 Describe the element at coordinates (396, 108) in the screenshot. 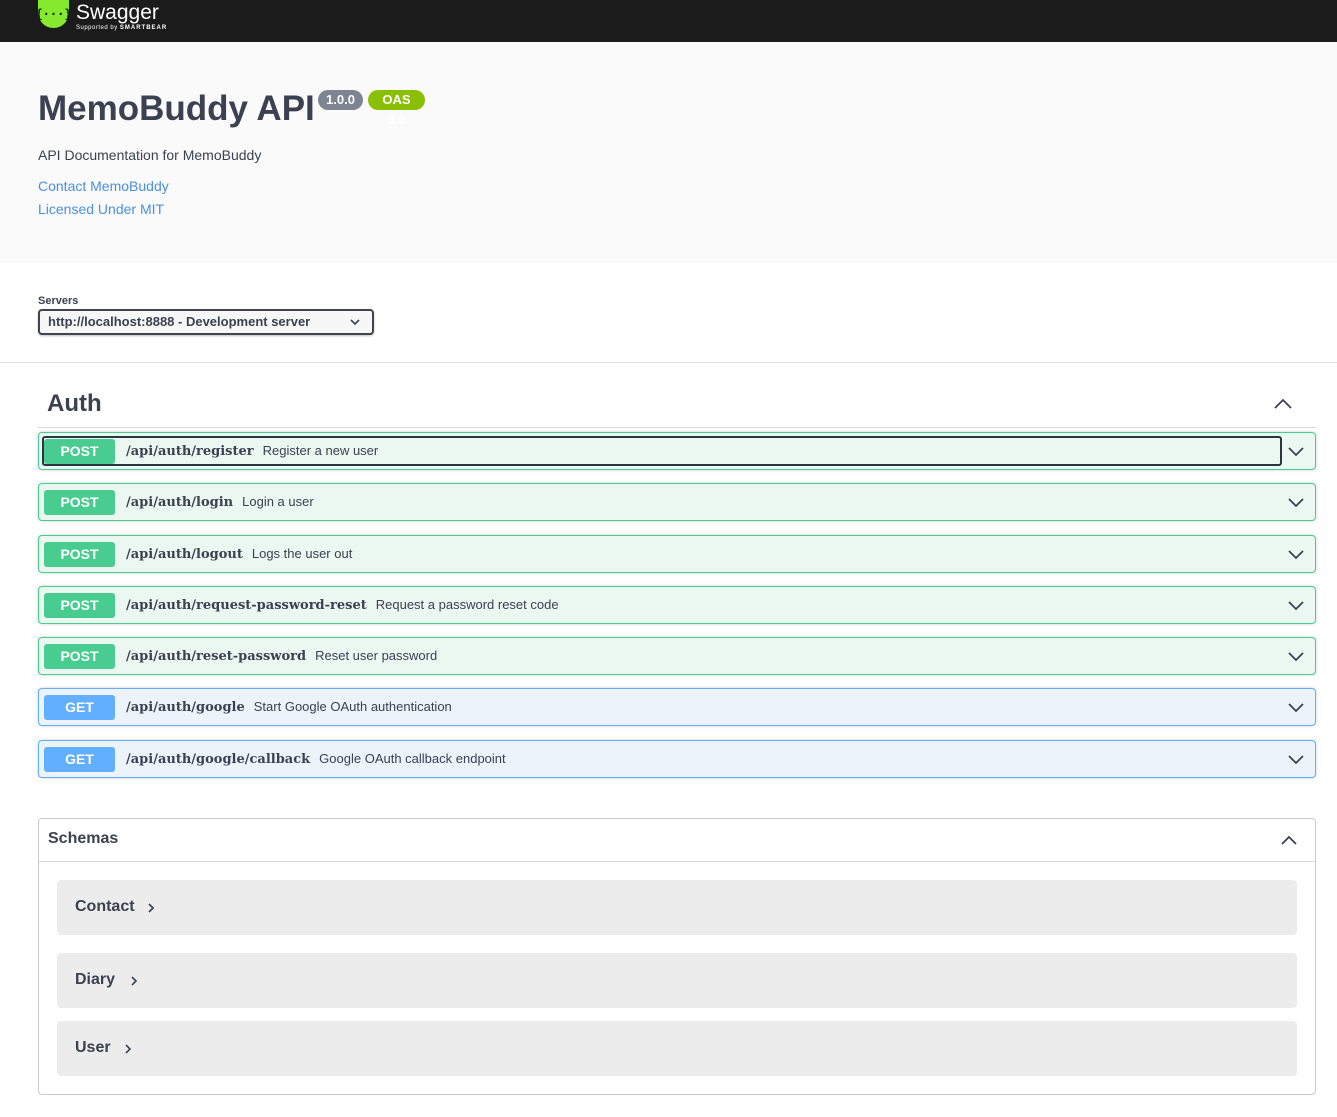

I see `oas-badge: OAS 3.0` at that location.